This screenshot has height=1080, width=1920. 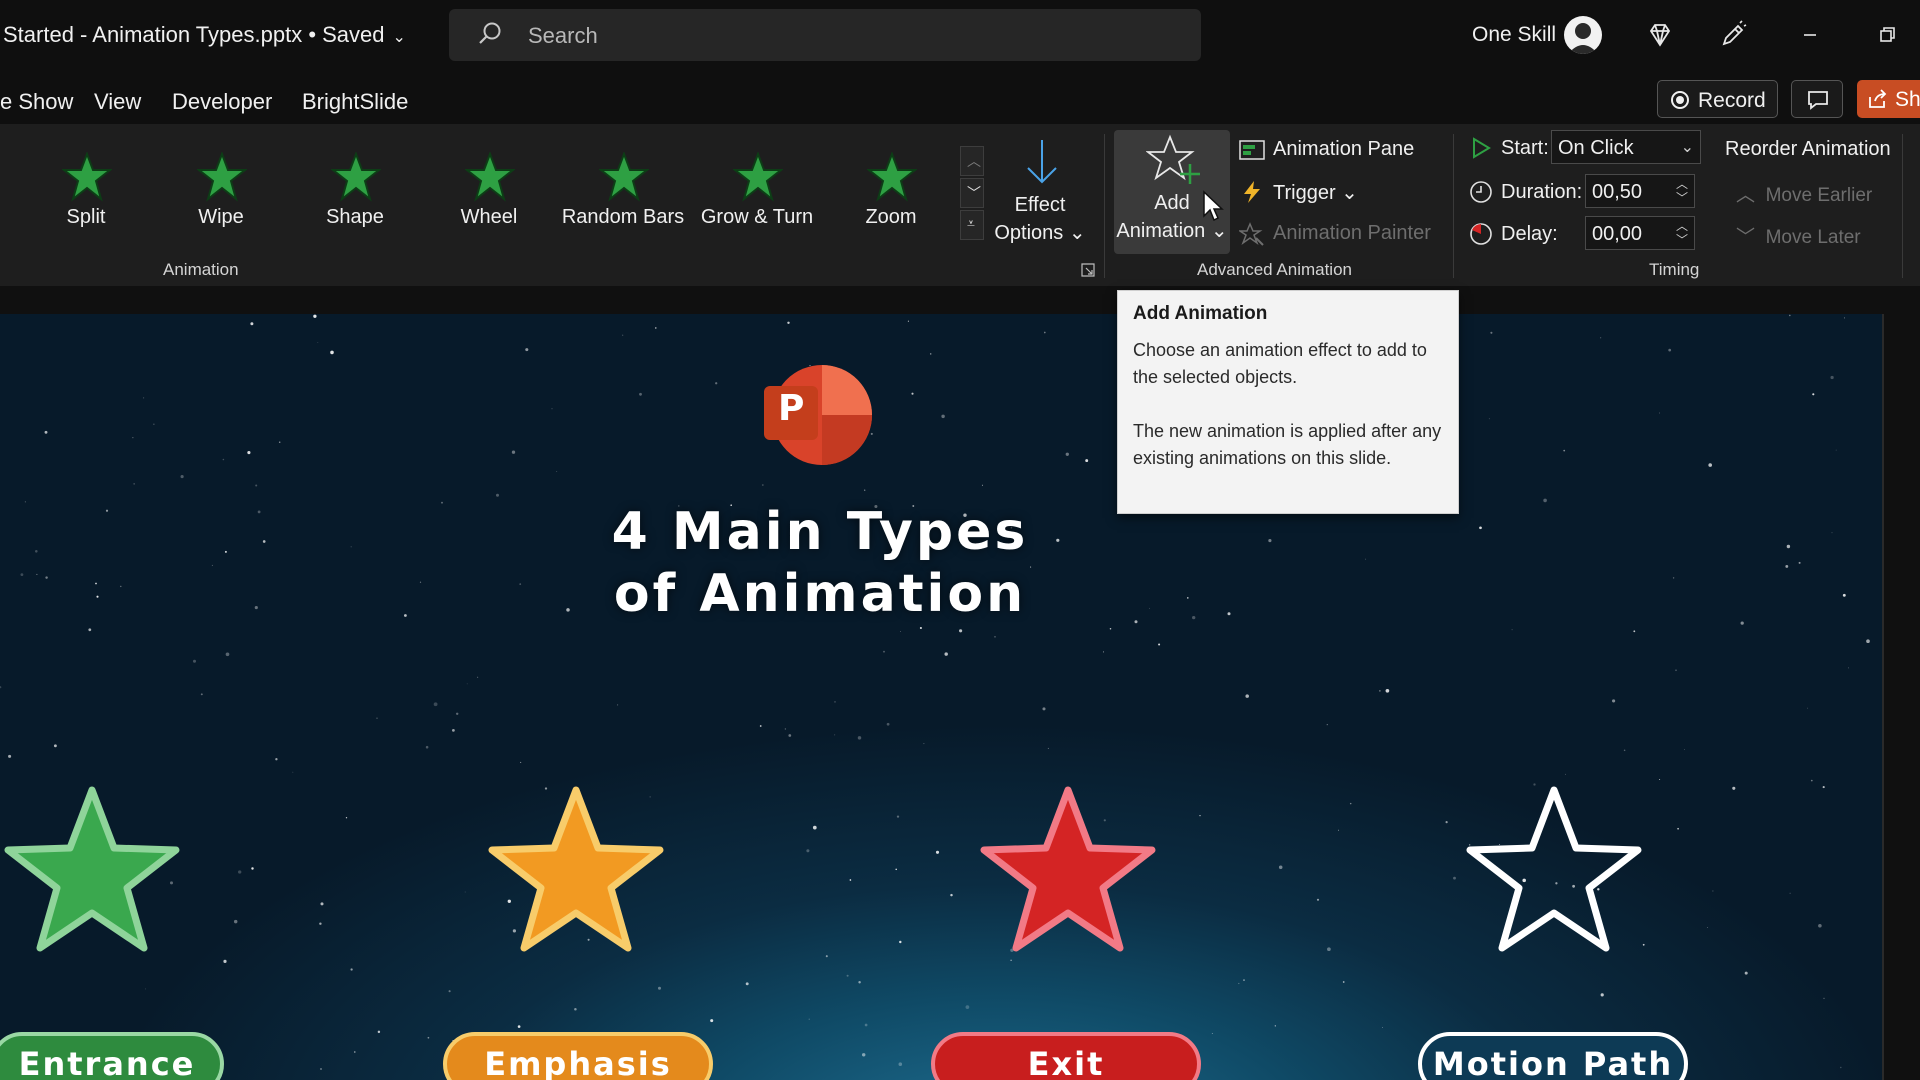 I want to click on arrow-down-icon, so click(x=1042, y=162).